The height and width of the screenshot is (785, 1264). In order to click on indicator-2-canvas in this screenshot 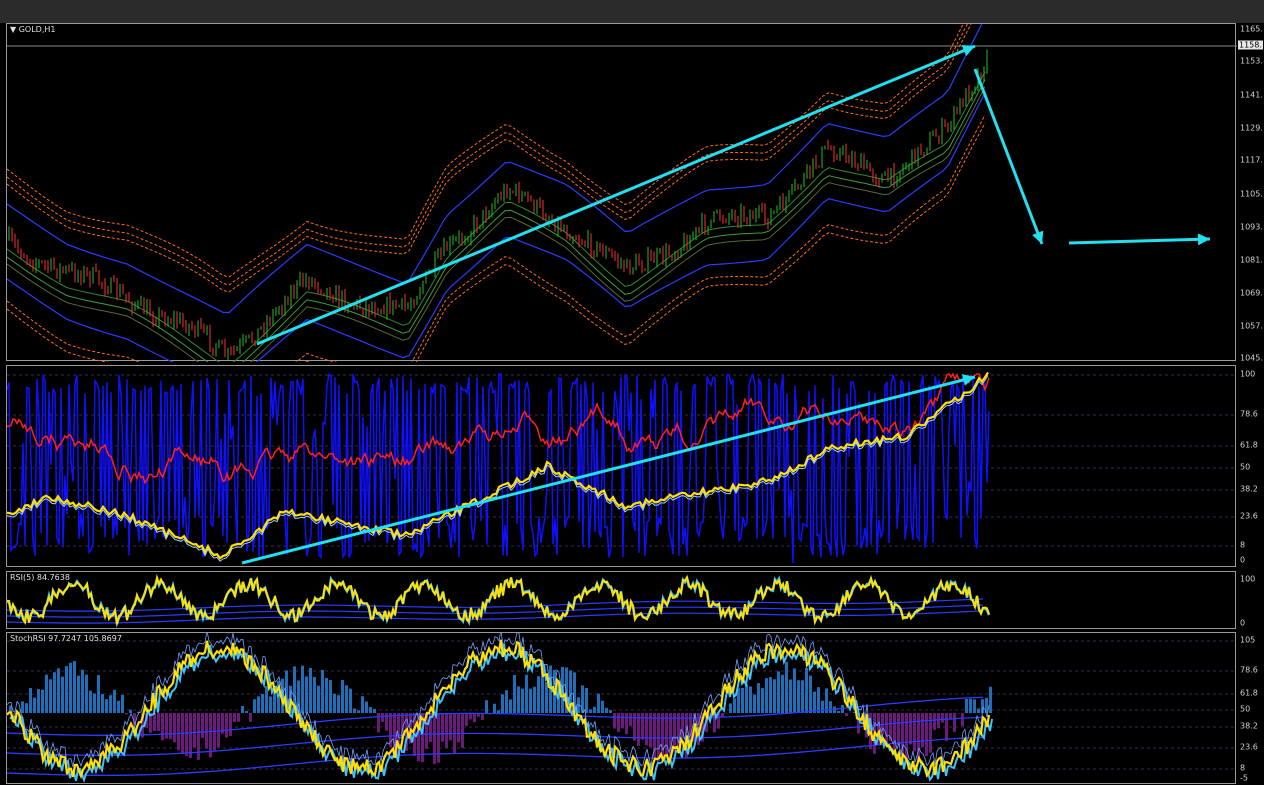, I will do `click(622, 601)`.